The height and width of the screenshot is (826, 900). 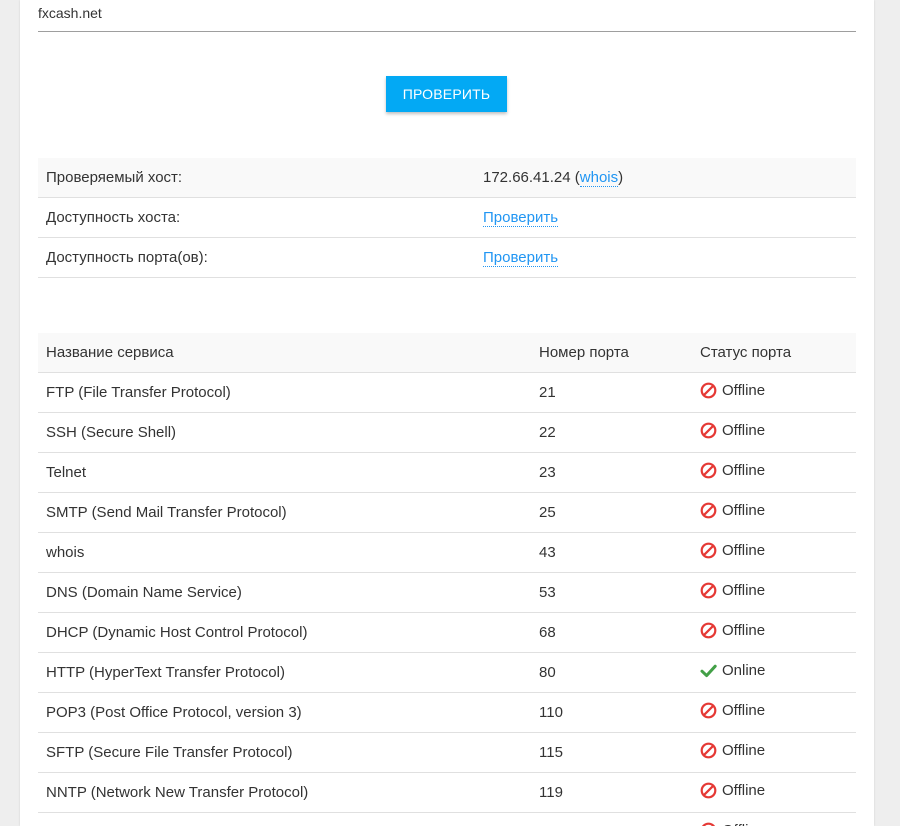 What do you see at coordinates (611, 392) in the screenshot?
I see `port-number: 21` at bounding box center [611, 392].